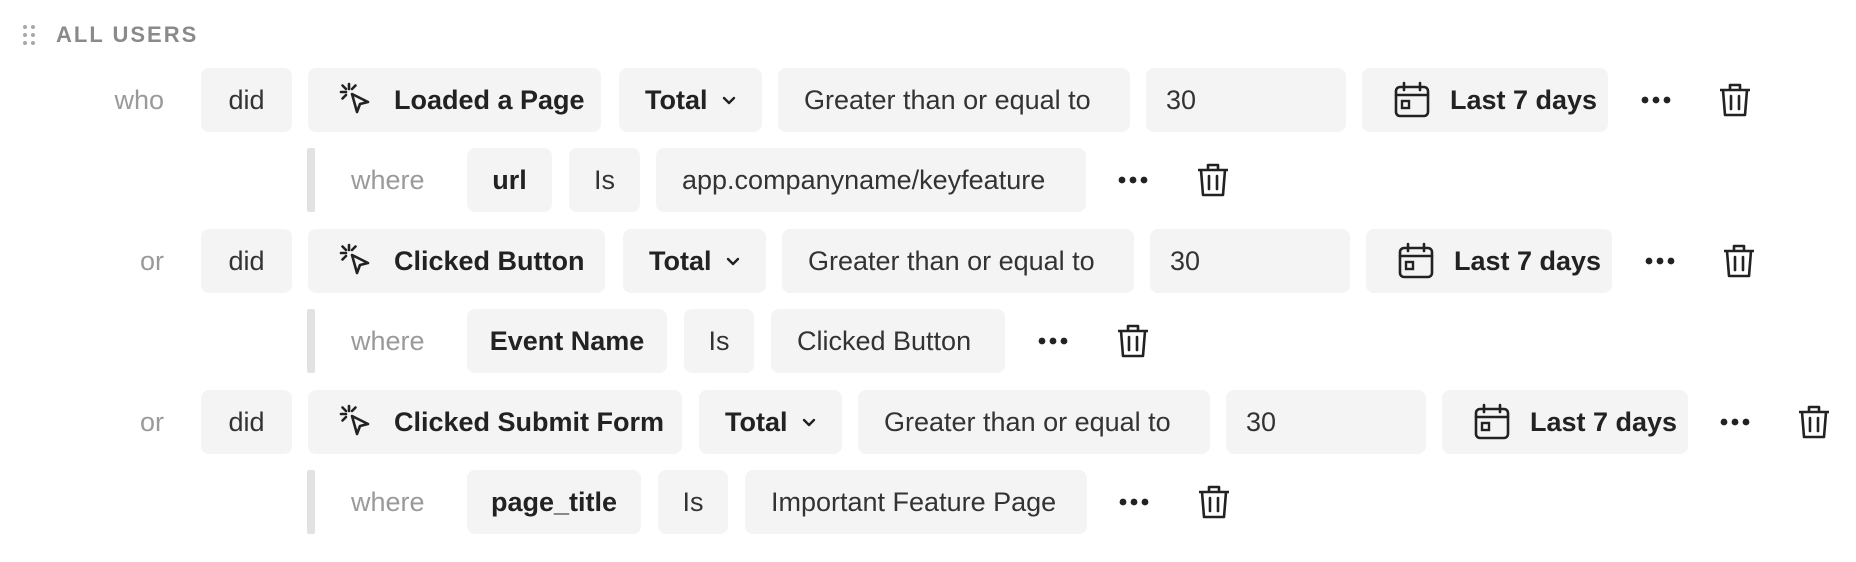 The height and width of the screenshot is (562, 1856). I want to click on filter-property: page_title, so click(554, 502).